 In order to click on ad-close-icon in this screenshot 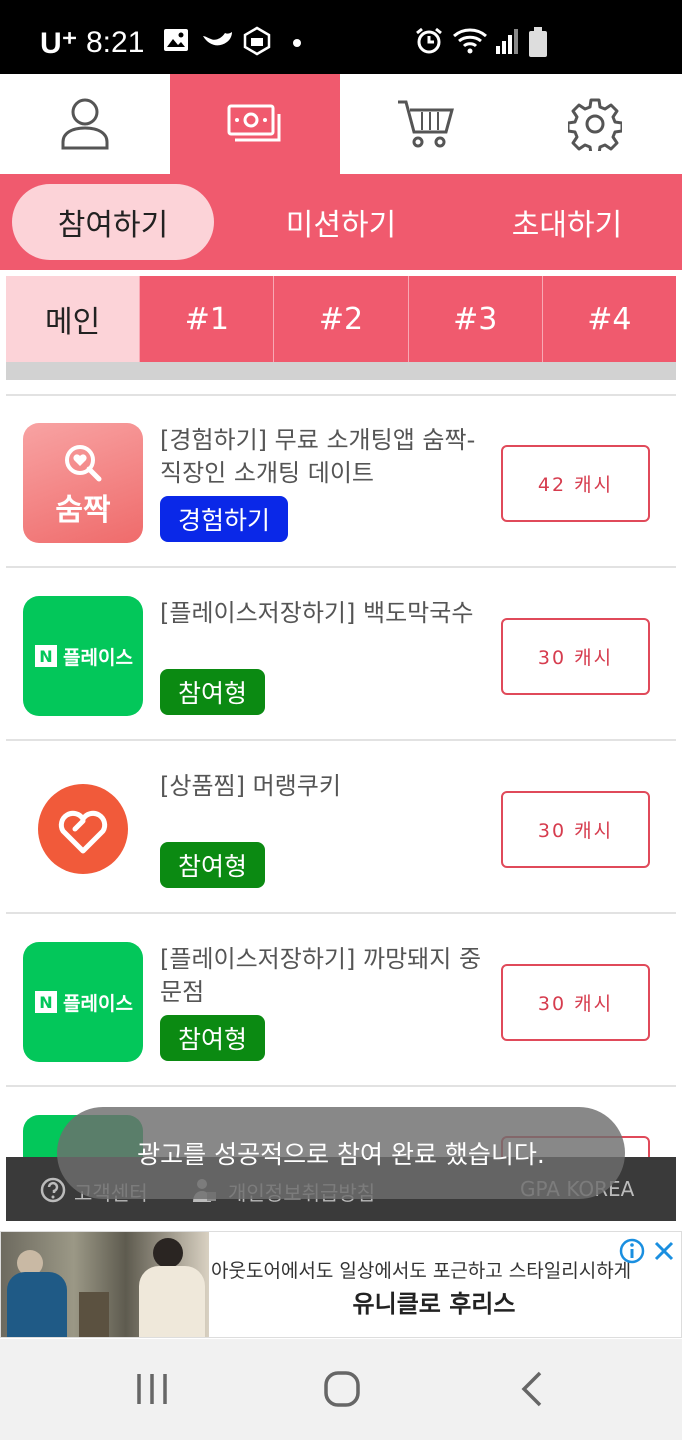, I will do `click(664, 1251)`.